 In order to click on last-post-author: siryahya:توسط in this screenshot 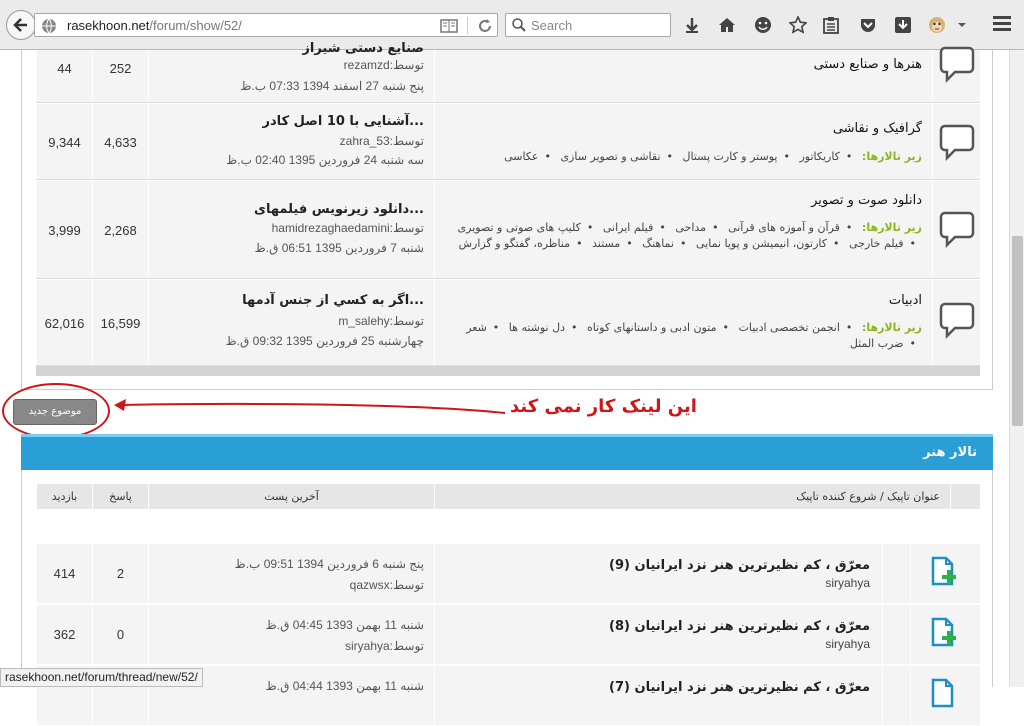, I will do `click(384, 646)`.